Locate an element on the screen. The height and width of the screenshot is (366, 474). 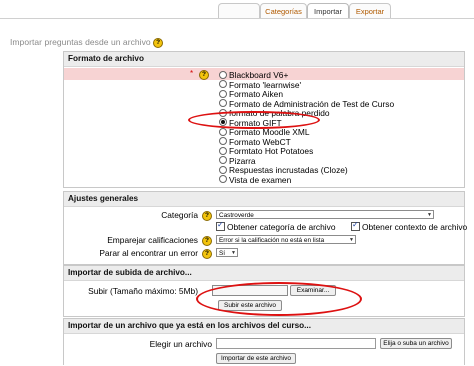
tab-import: Importar is located at coordinates (328, 11).